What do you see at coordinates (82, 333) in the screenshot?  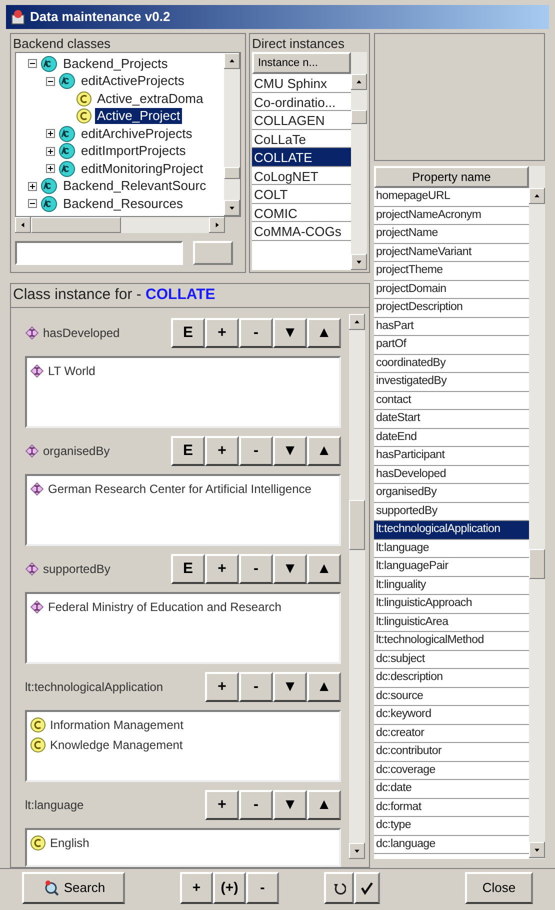 I see `slot-label: hasDeveloped` at bounding box center [82, 333].